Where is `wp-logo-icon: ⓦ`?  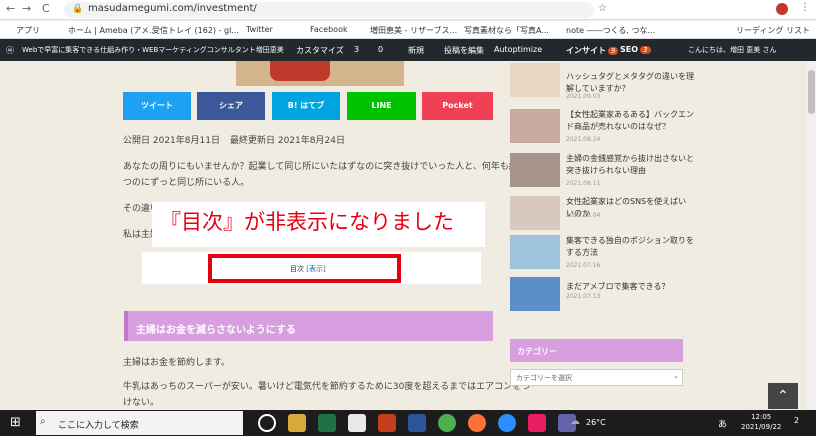 wp-logo-icon: ⓦ is located at coordinates (10, 50).